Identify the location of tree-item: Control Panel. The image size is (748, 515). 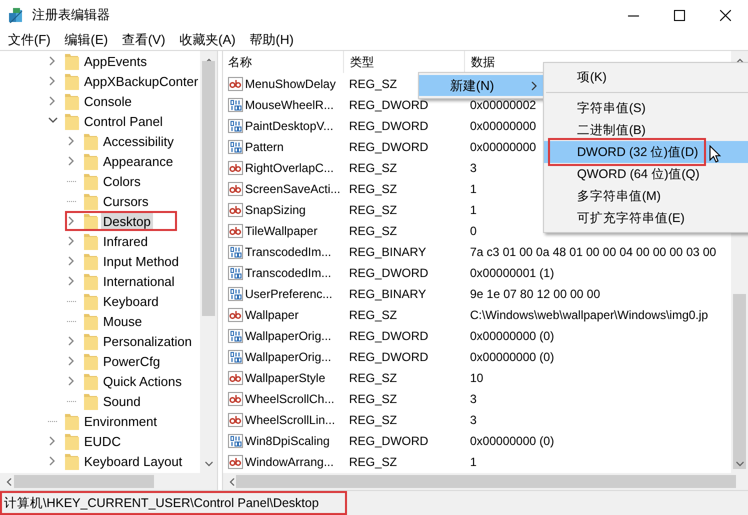
(123, 121).